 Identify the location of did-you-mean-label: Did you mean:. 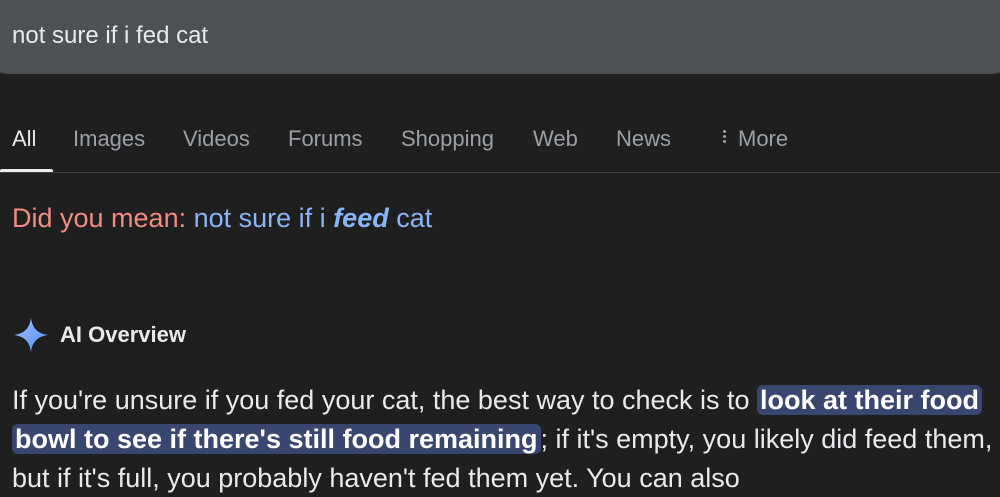
(99, 218).